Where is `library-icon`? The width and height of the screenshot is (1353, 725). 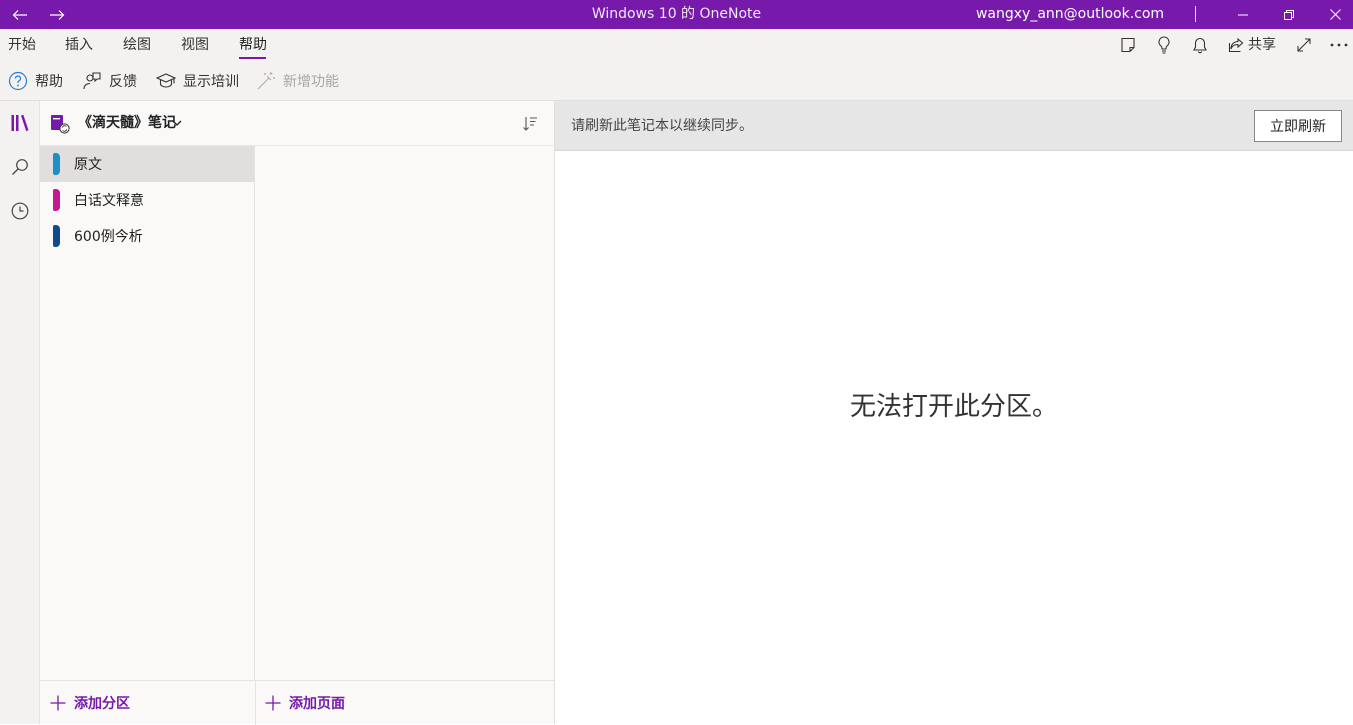 library-icon is located at coordinates (20, 122).